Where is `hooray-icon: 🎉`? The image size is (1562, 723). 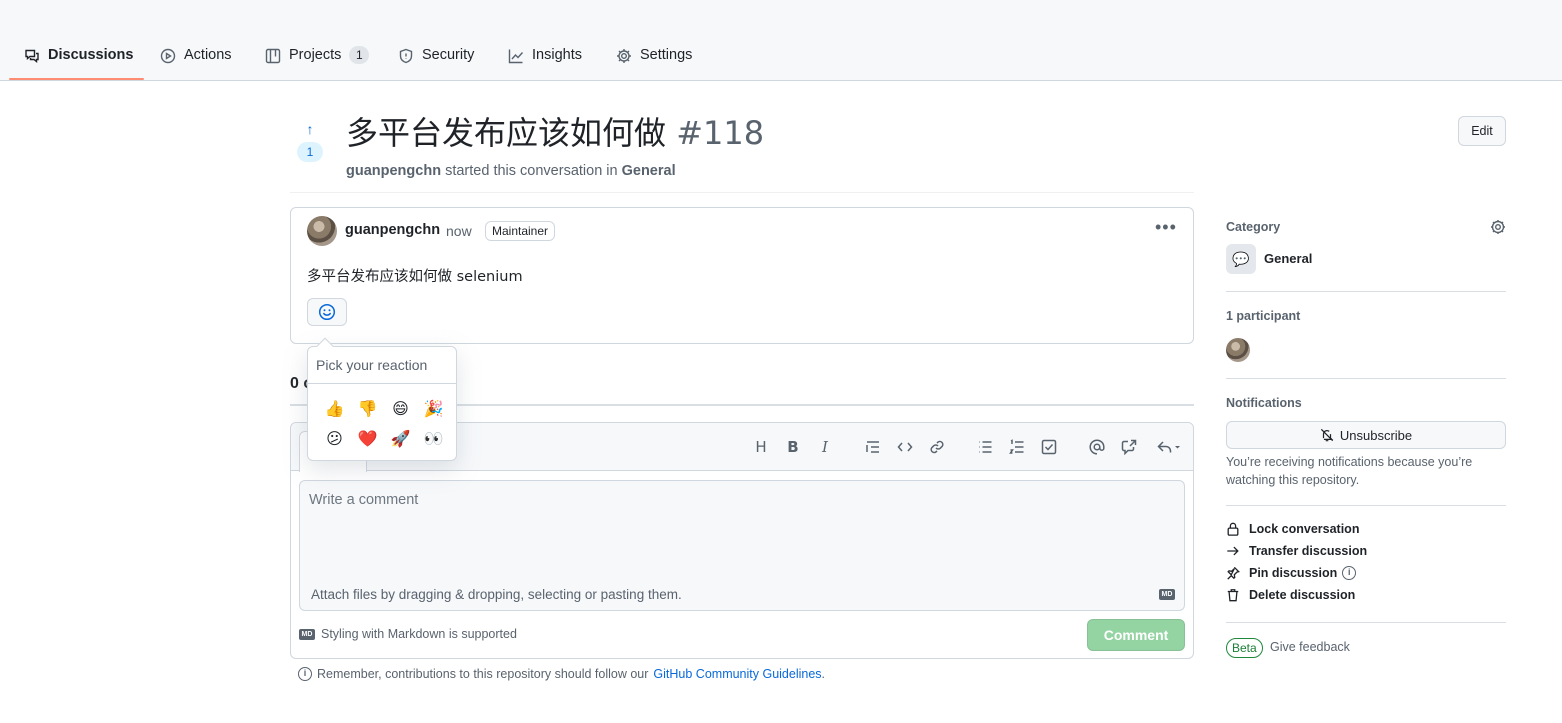
hooray-icon: 🎉 is located at coordinates (433, 408).